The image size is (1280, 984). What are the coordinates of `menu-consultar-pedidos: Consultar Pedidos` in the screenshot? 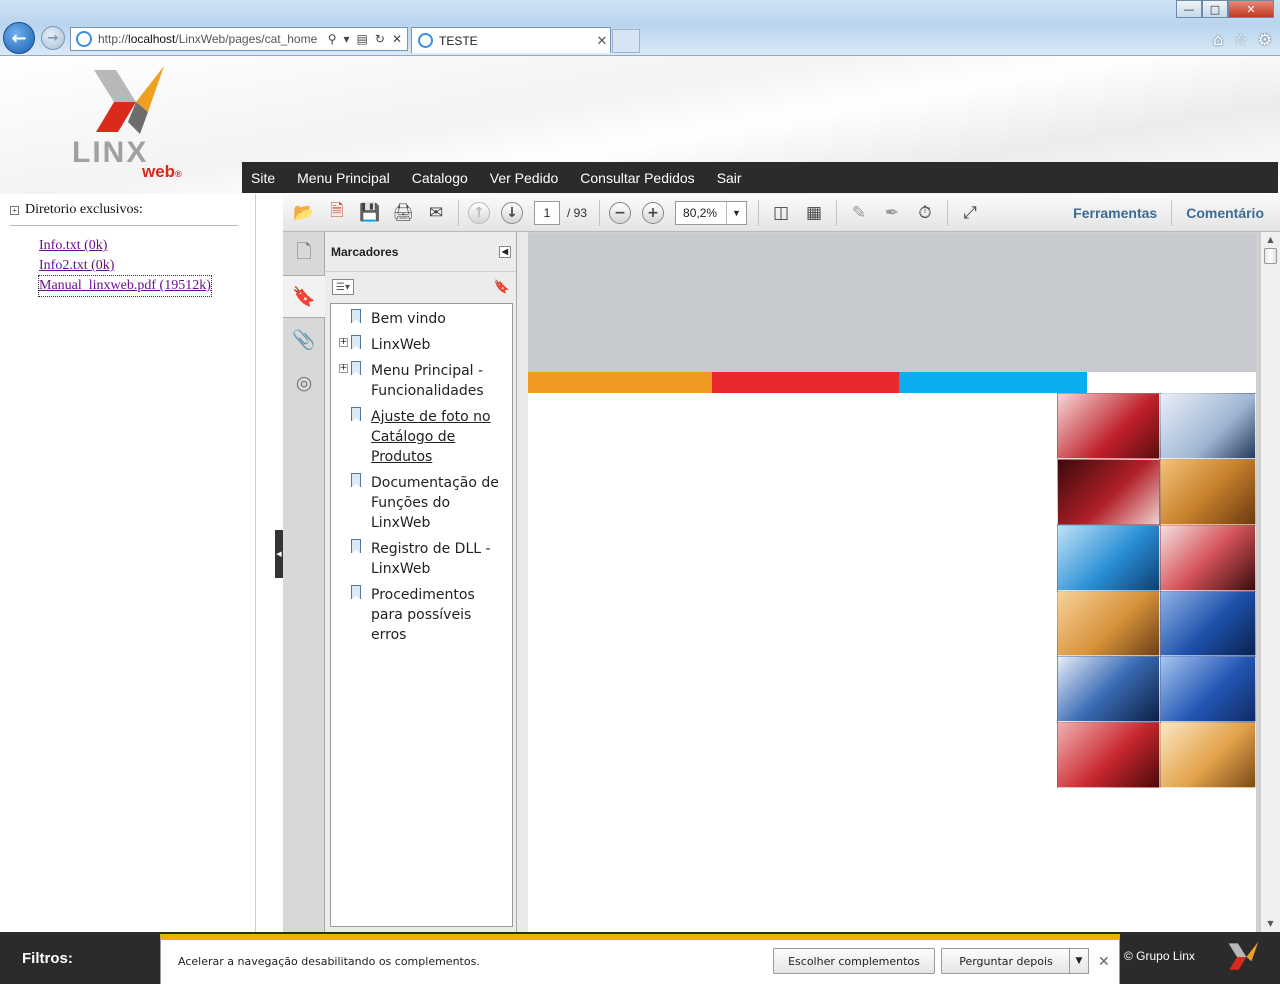 It's located at (637, 178).